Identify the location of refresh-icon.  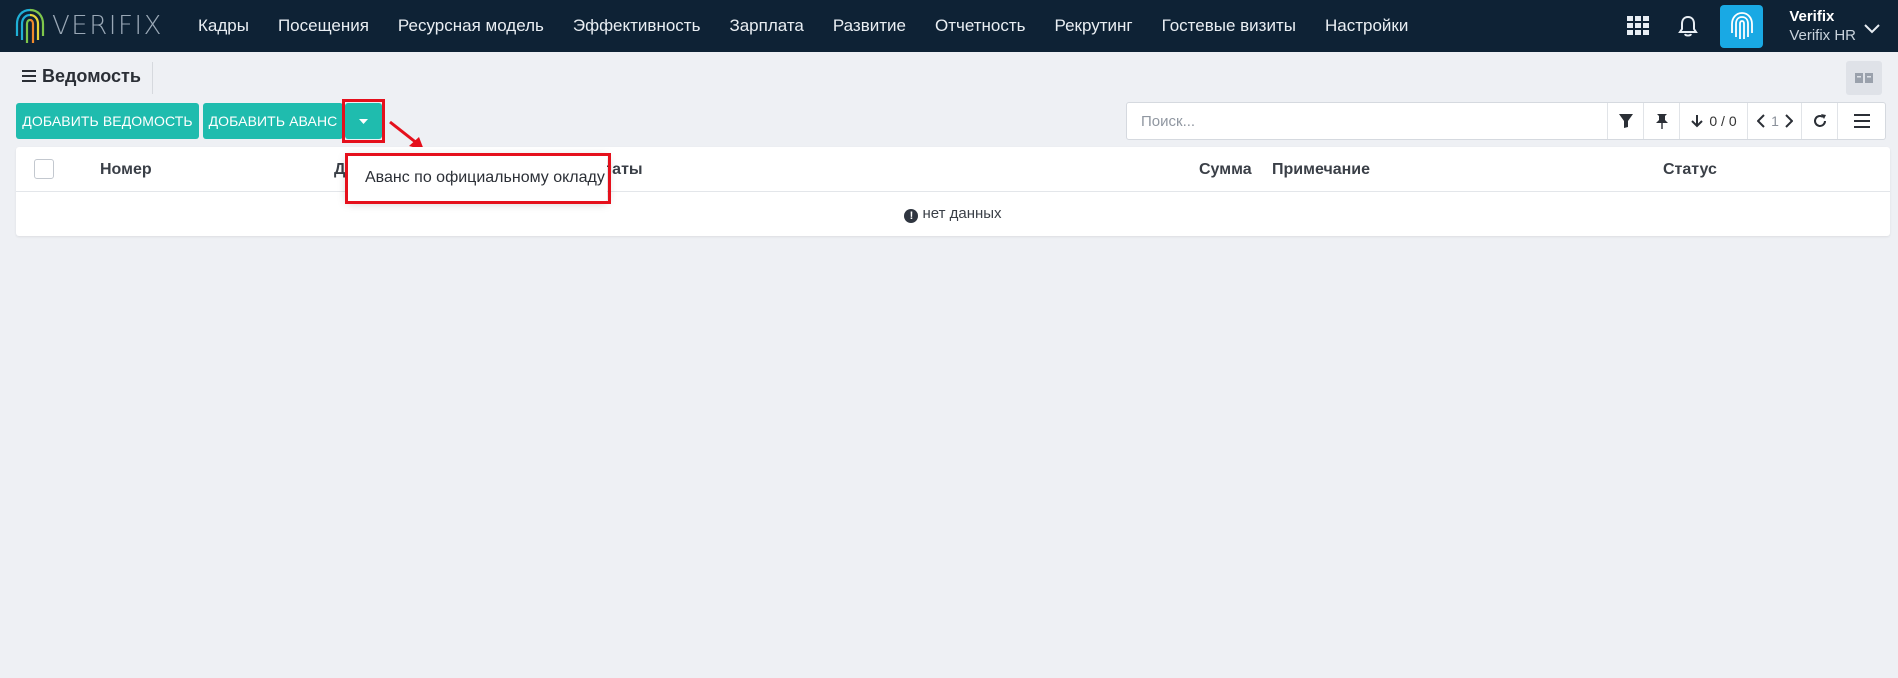
(1819, 121).